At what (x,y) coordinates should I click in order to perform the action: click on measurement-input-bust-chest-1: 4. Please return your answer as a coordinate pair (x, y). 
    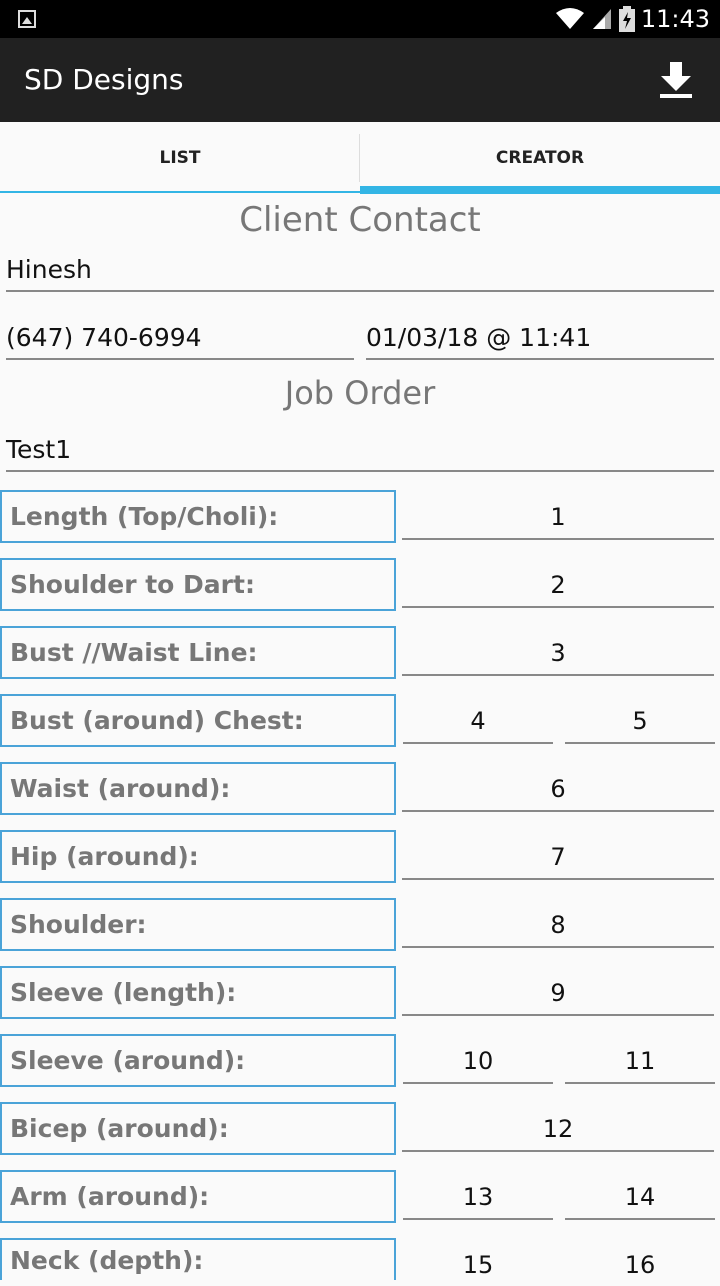
    Looking at the image, I should click on (478, 722).